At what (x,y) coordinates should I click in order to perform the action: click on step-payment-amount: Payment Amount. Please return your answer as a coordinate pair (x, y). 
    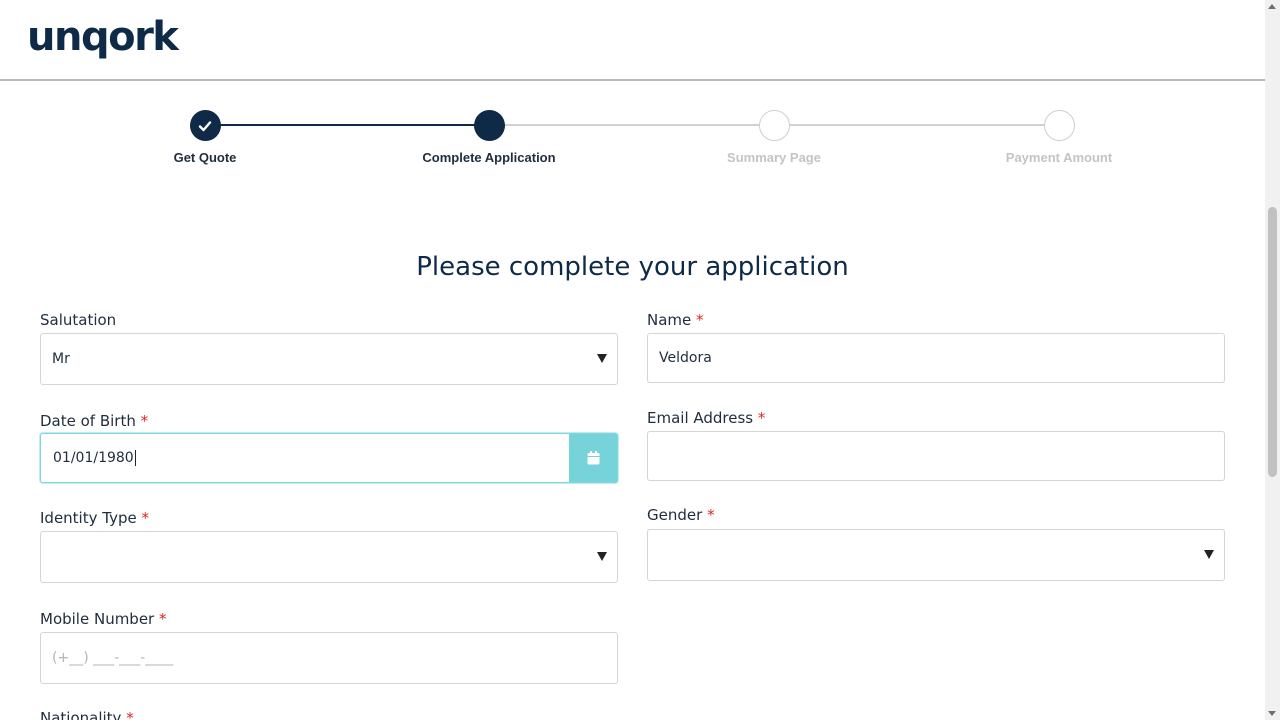
    Looking at the image, I should click on (1059, 137).